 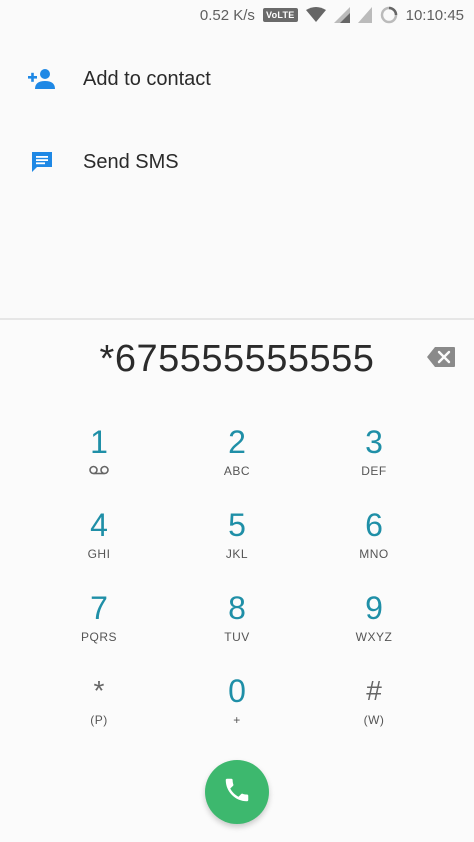 What do you see at coordinates (237, 608) in the screenshot?
I see `key-8-digit: 8` at bounding box center [237, 608].